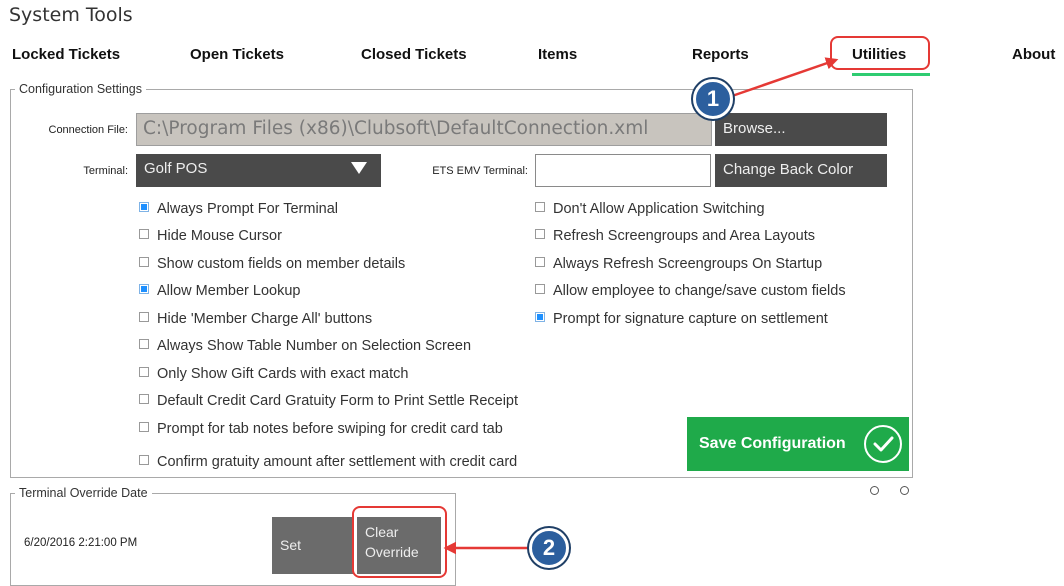  Describe the element at coordinates (785, 77) in the screenshot. I see `arrow-to-utilities-icon` at that location.